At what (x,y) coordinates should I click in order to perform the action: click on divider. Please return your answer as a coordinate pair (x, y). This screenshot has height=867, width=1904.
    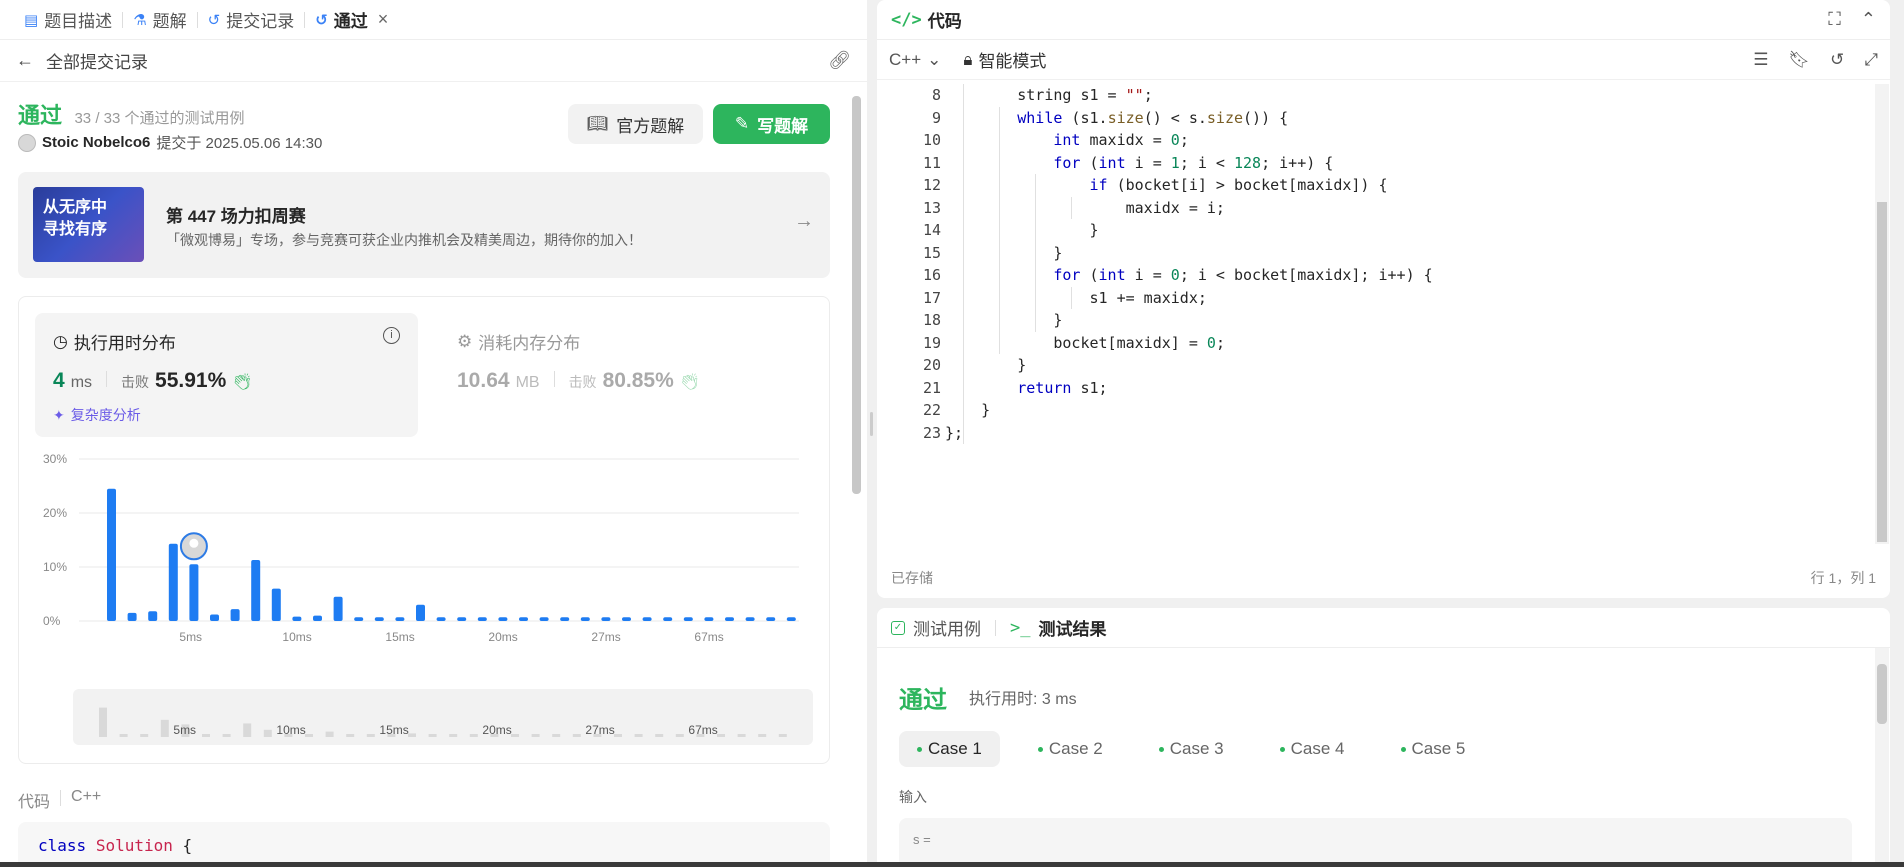
    Looking at the image, I should click on (554, 379).